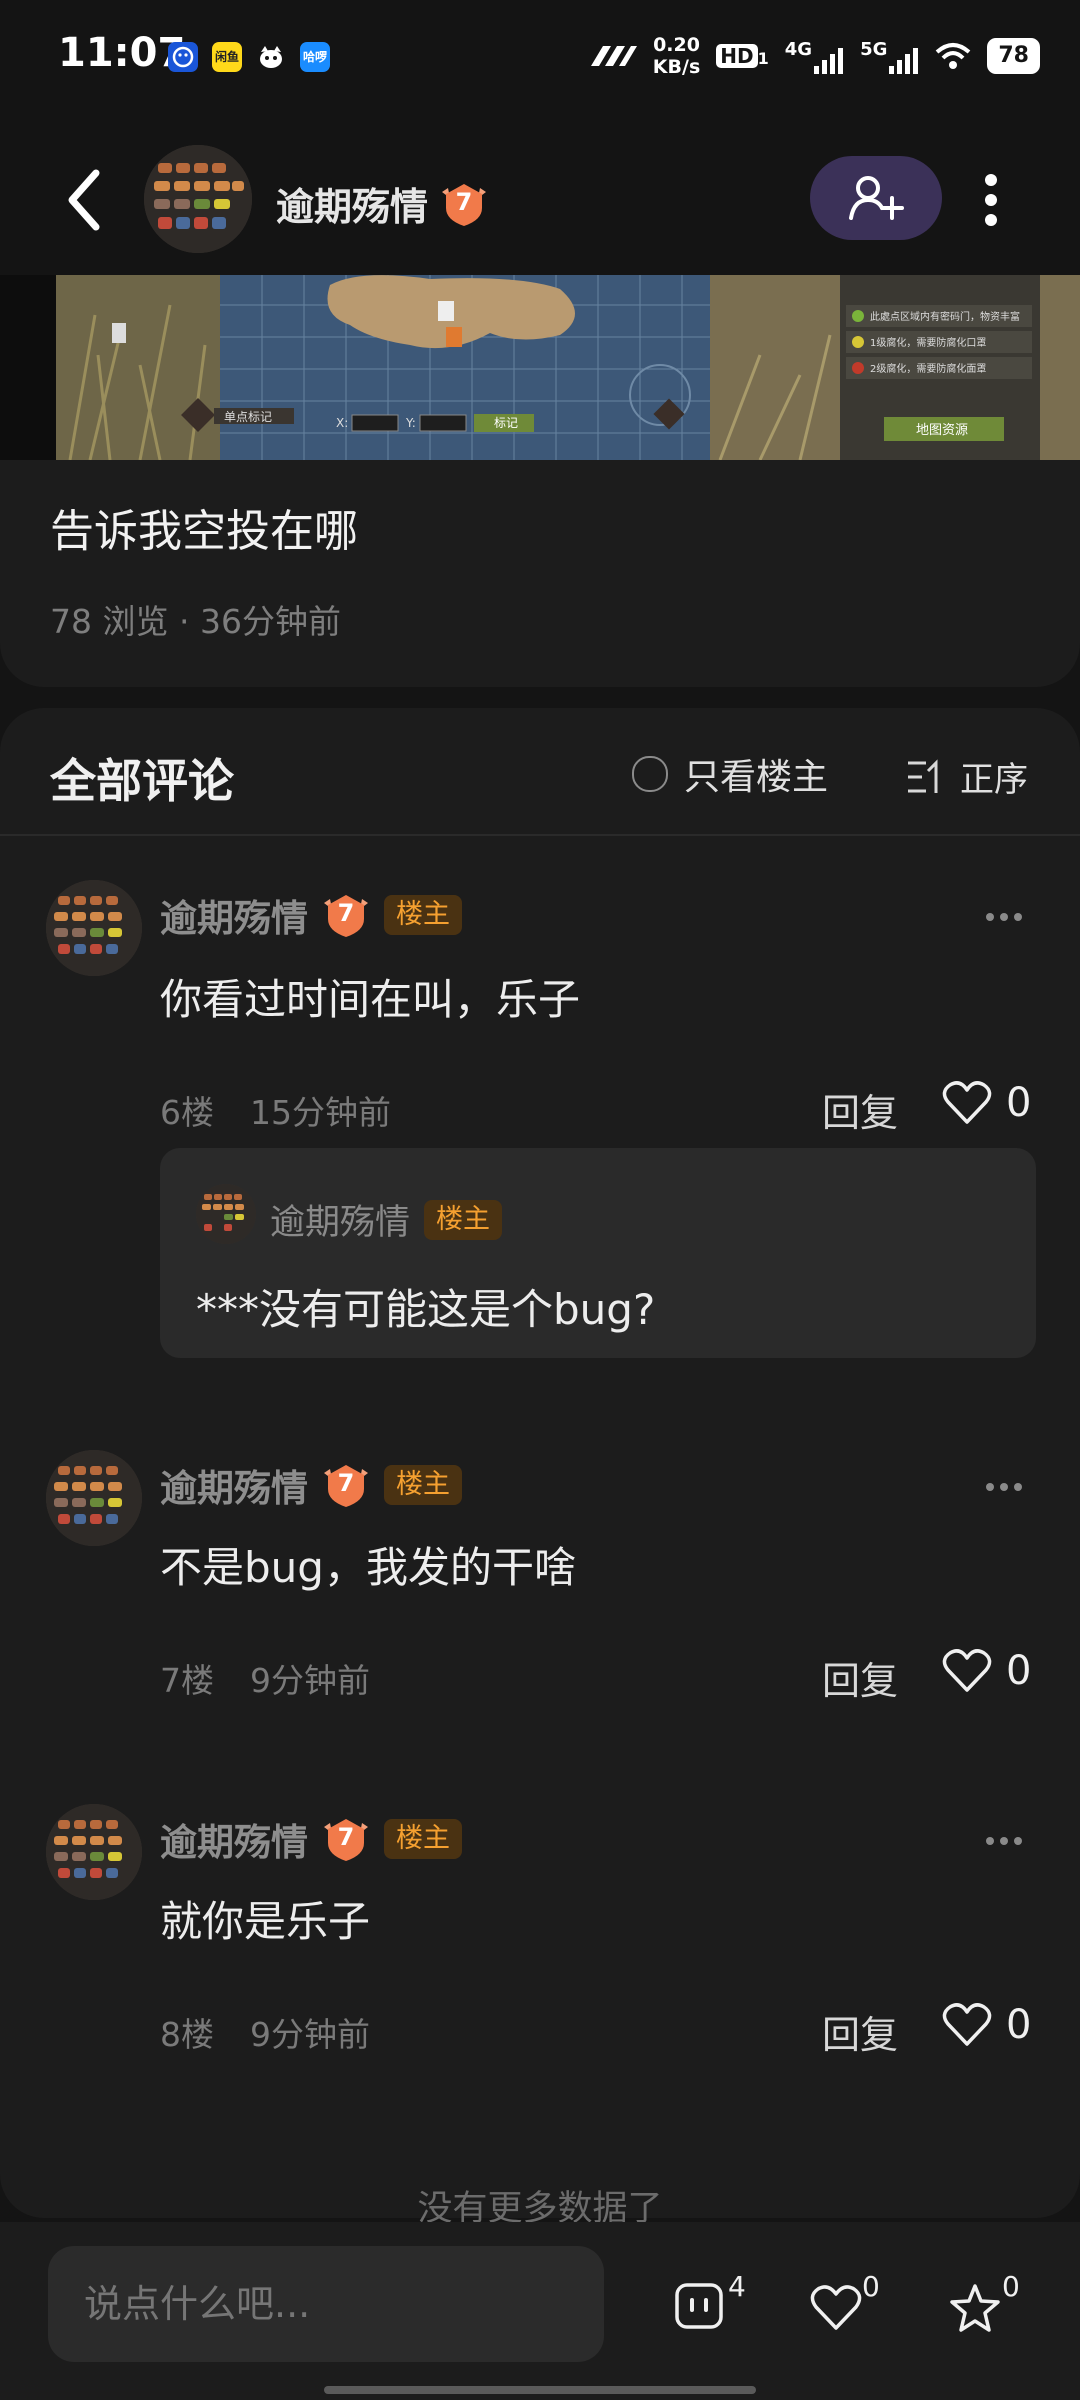 This screenshot has width=1080, height=2400. What do you see at coordinates (271, 57) in the screenshot?
I see `cat-app-icon` at bounding box center [271, 57].